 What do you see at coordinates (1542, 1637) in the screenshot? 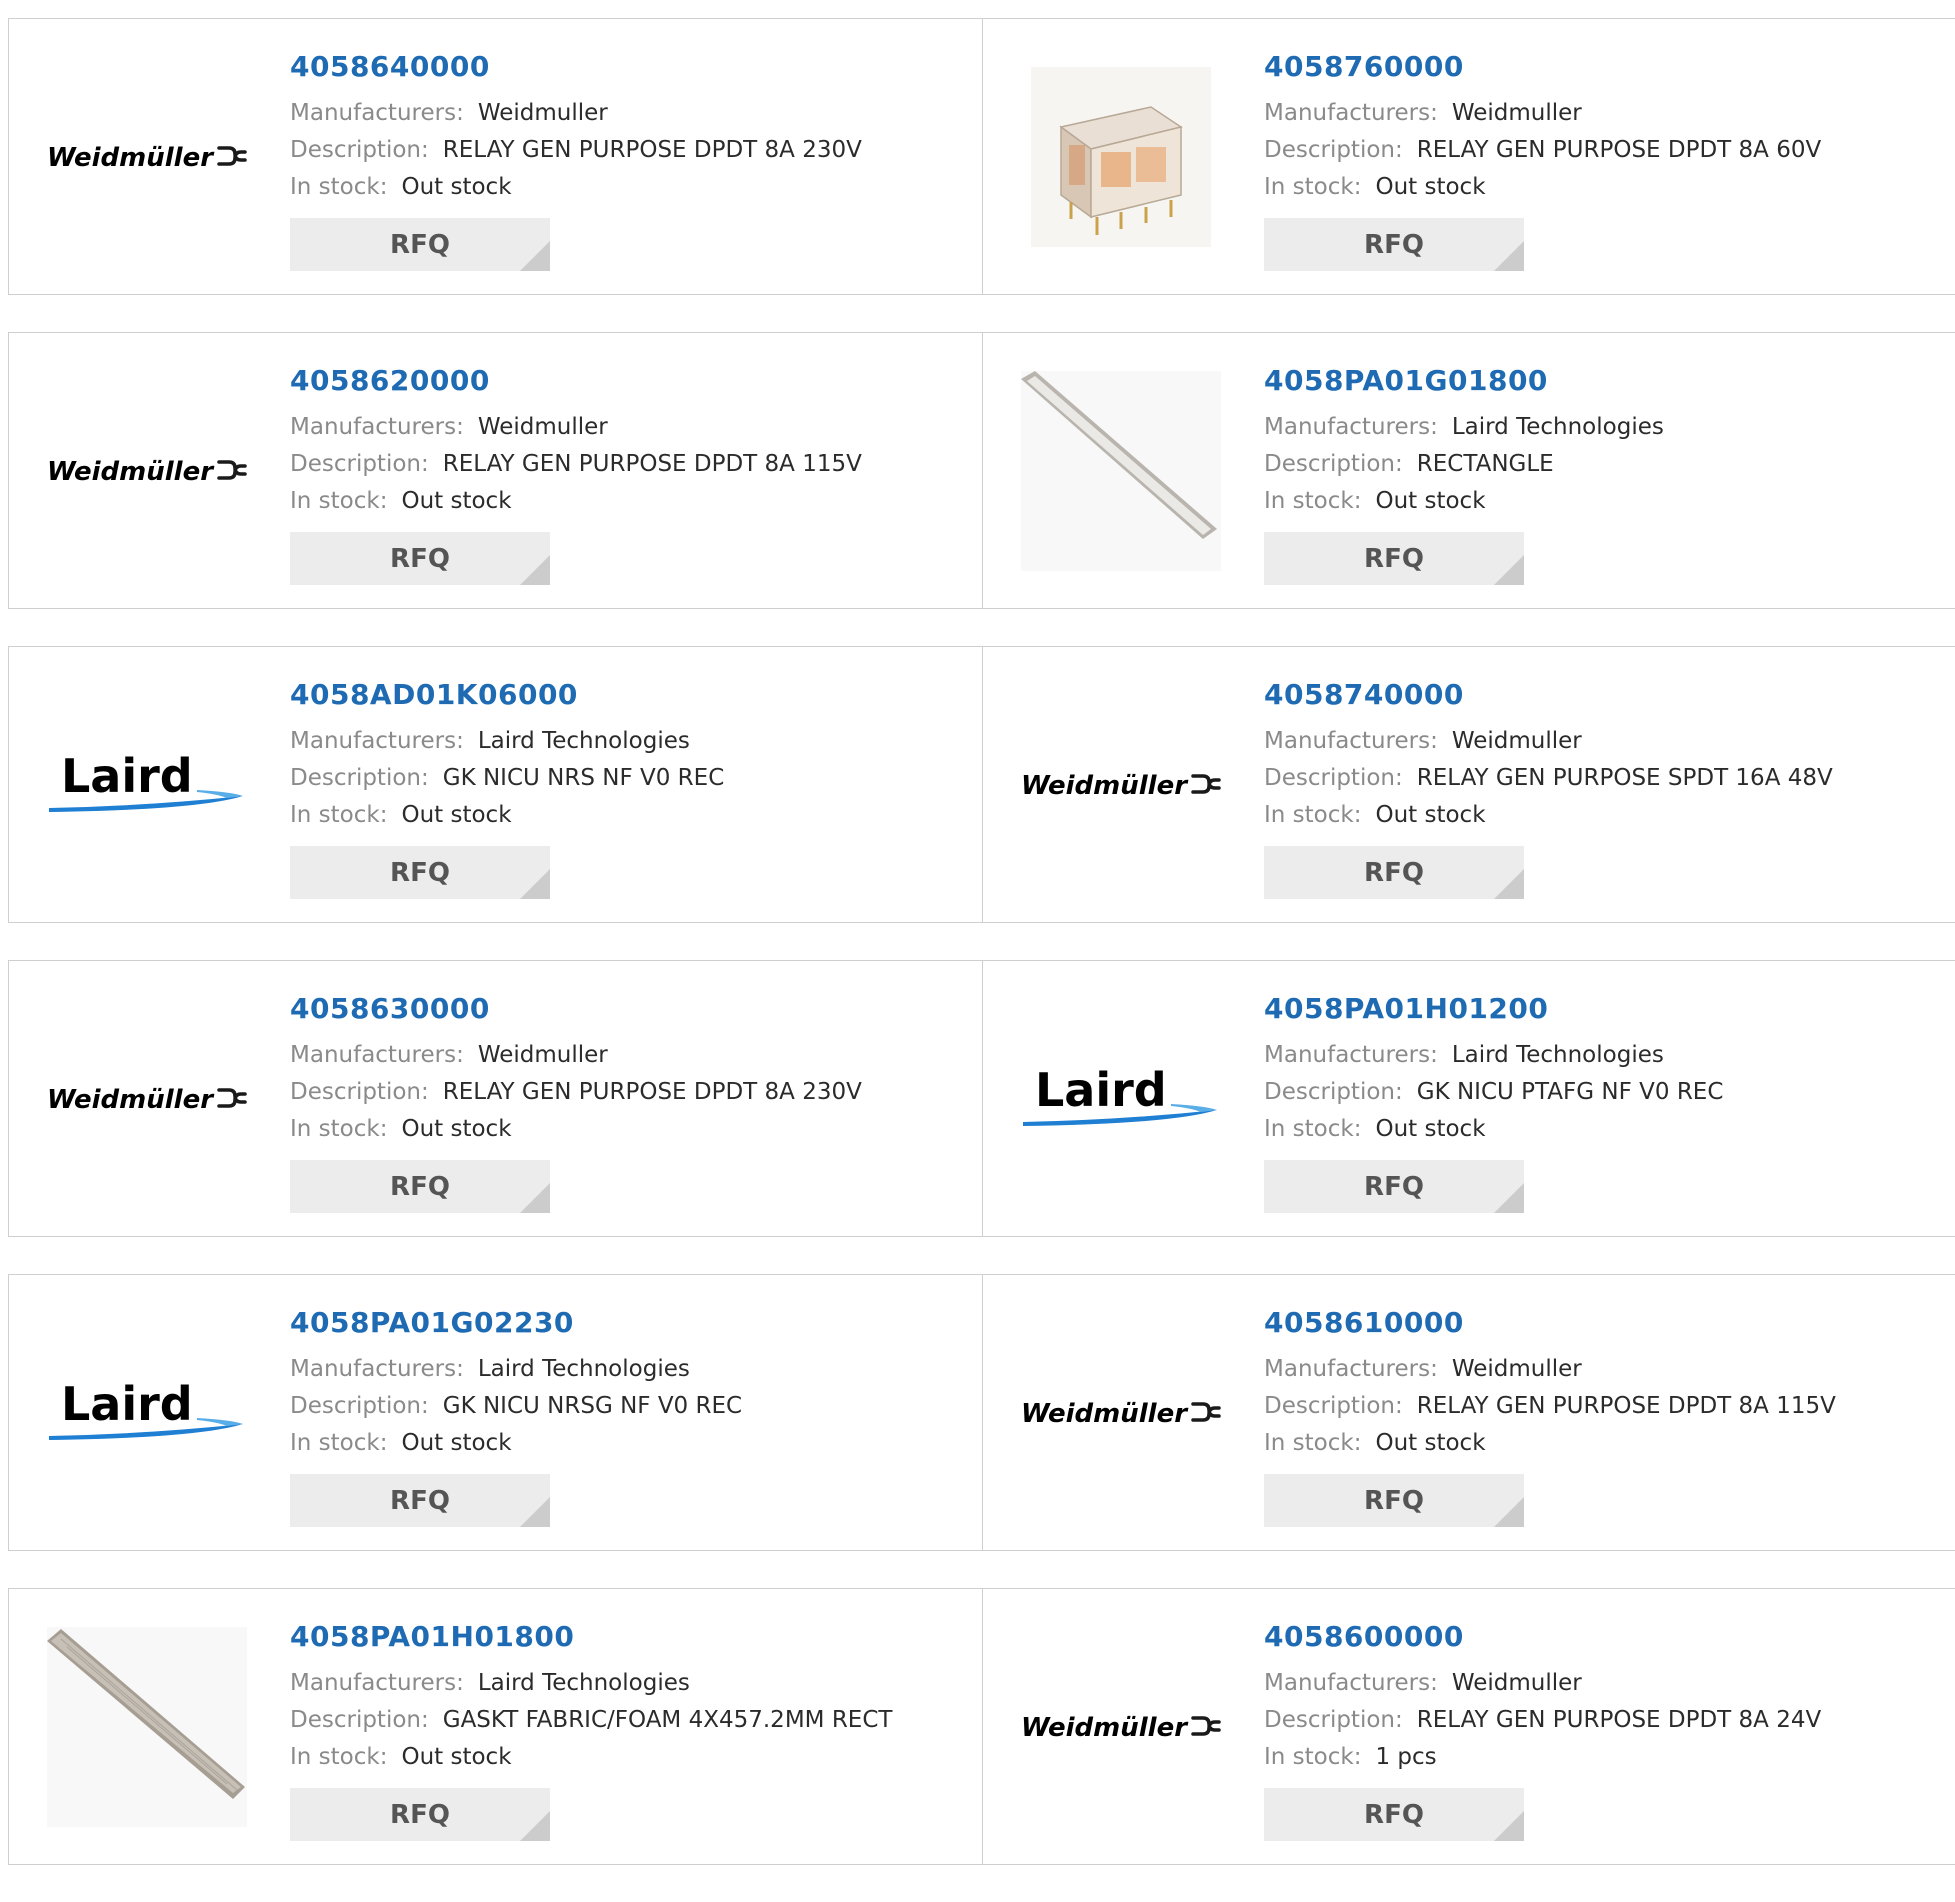
I see `part-number-link: 4058600000` at bounding box center [1542, 1637].